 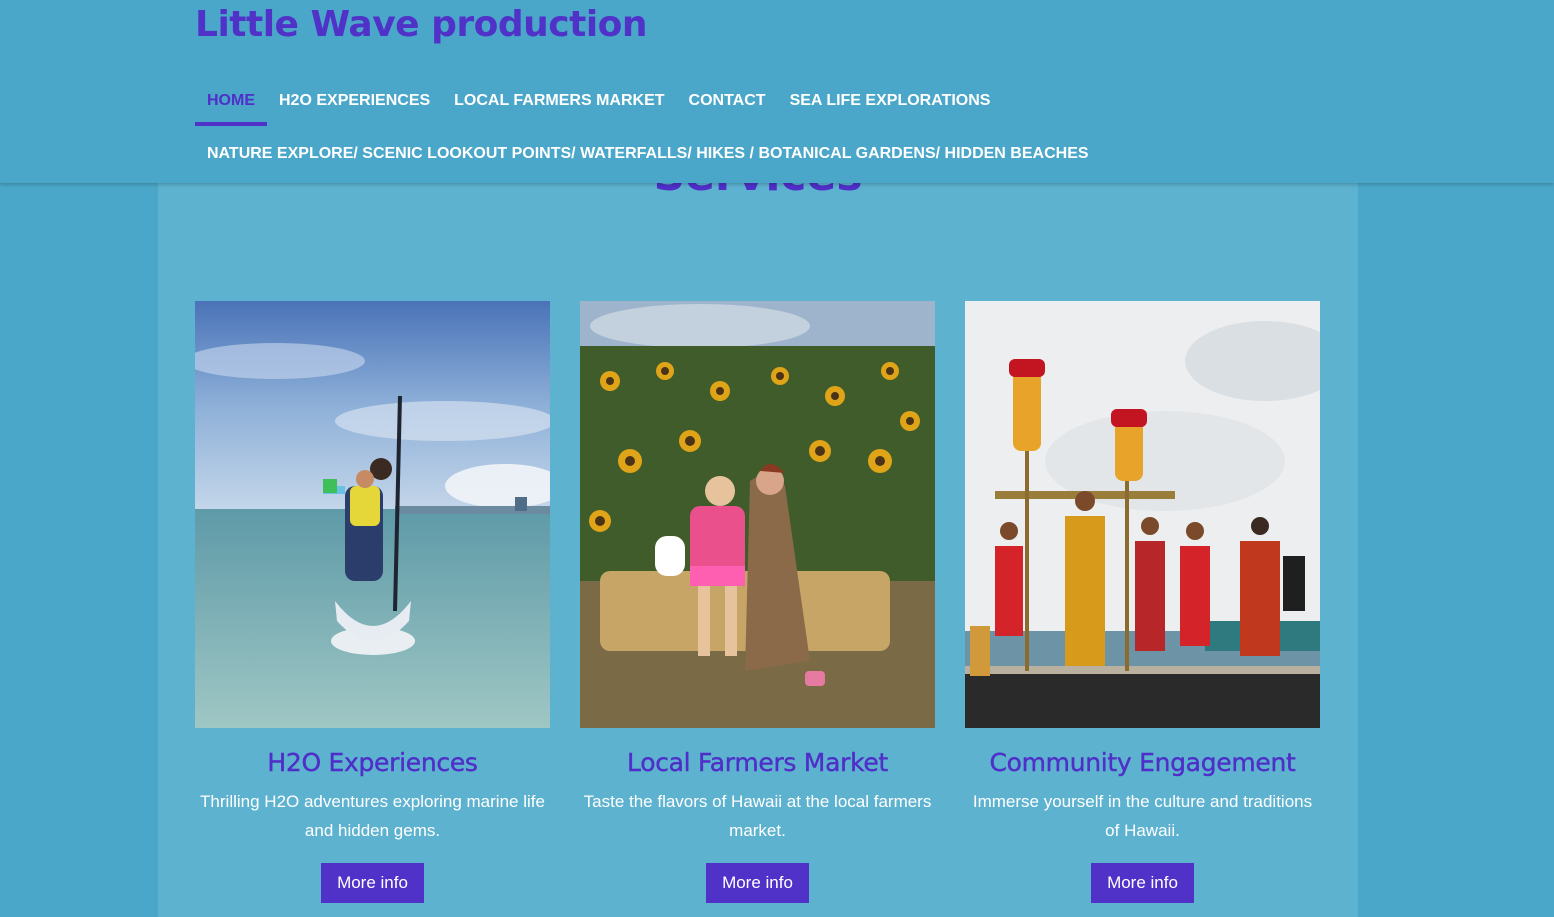 I want to click on nav-item-contact: CONTACT, so click(x=727, y=101).